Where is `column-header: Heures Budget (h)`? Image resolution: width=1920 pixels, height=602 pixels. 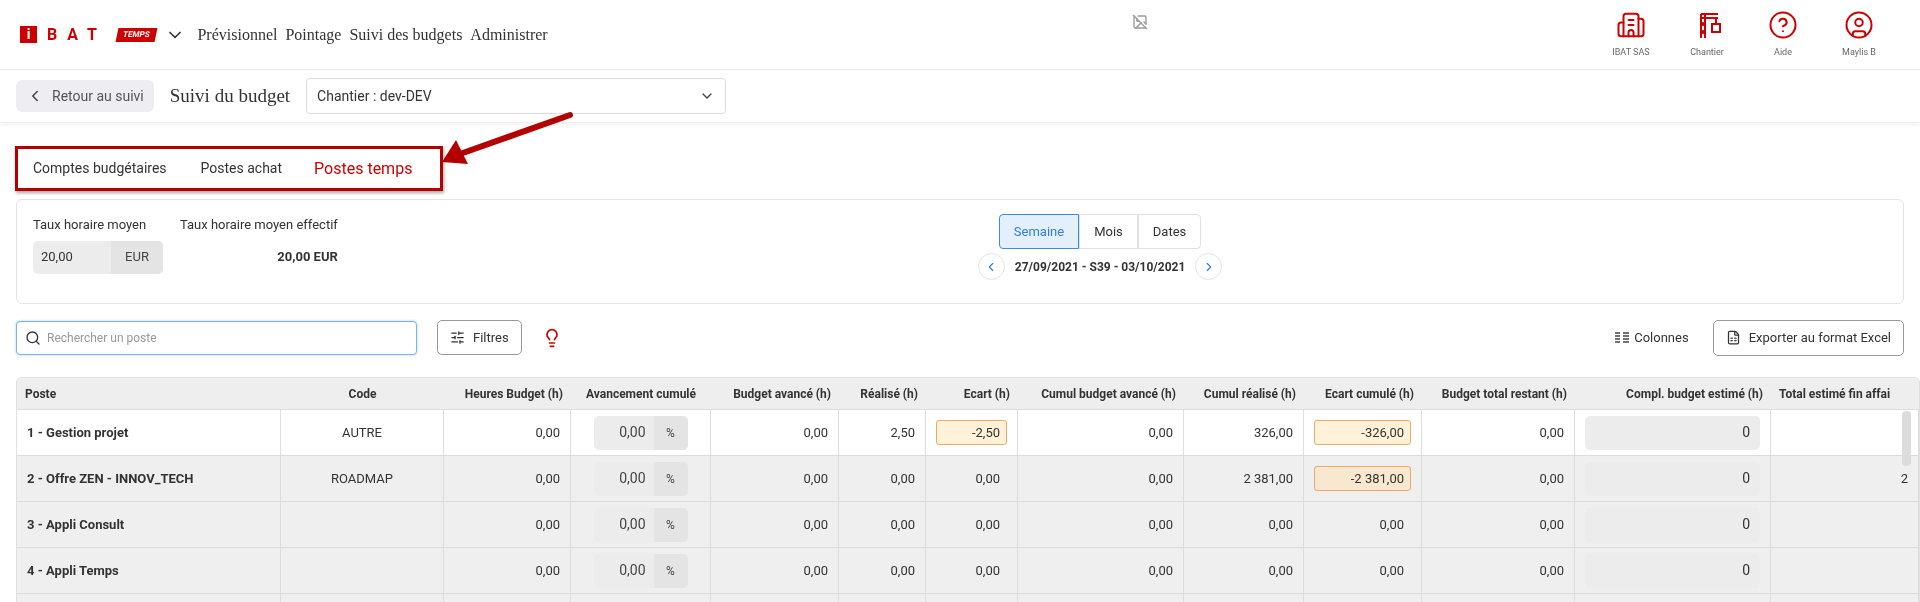 column-header: Heures Budget (h) is located at coordinates (513, 394).